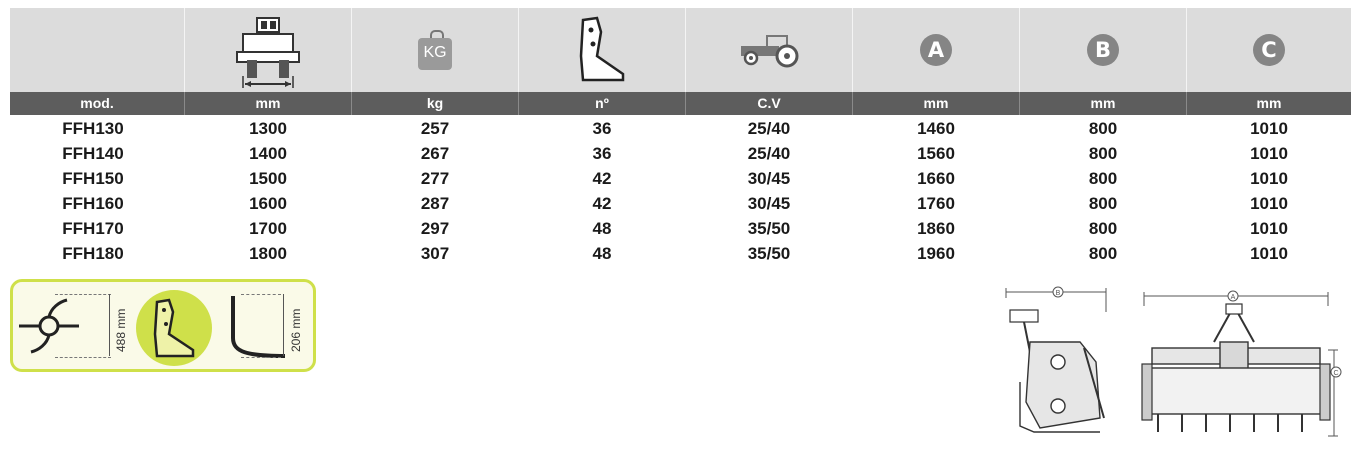  Describe the element at coordinates (1241, 363) in the screenshot. I see `front-view-drawing: A C` at that location.